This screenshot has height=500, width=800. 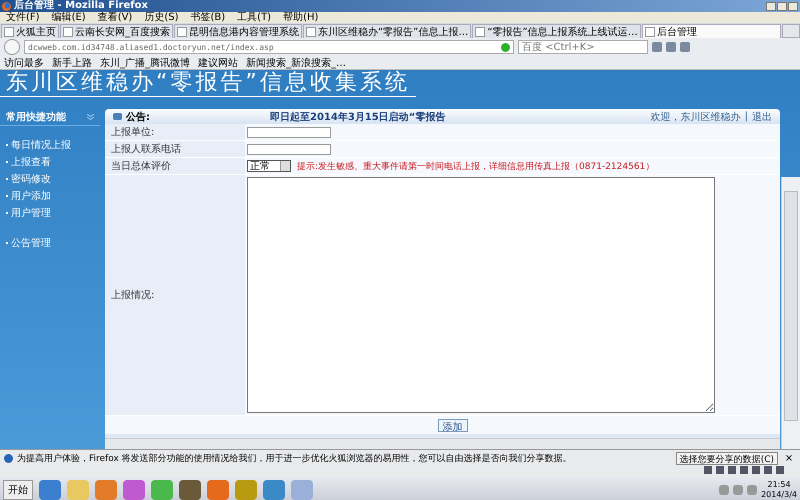 What do you see at coordinates (762, 117) in the screenshot?
I see `logout-link: 退出` at bounding box center [762, 117].